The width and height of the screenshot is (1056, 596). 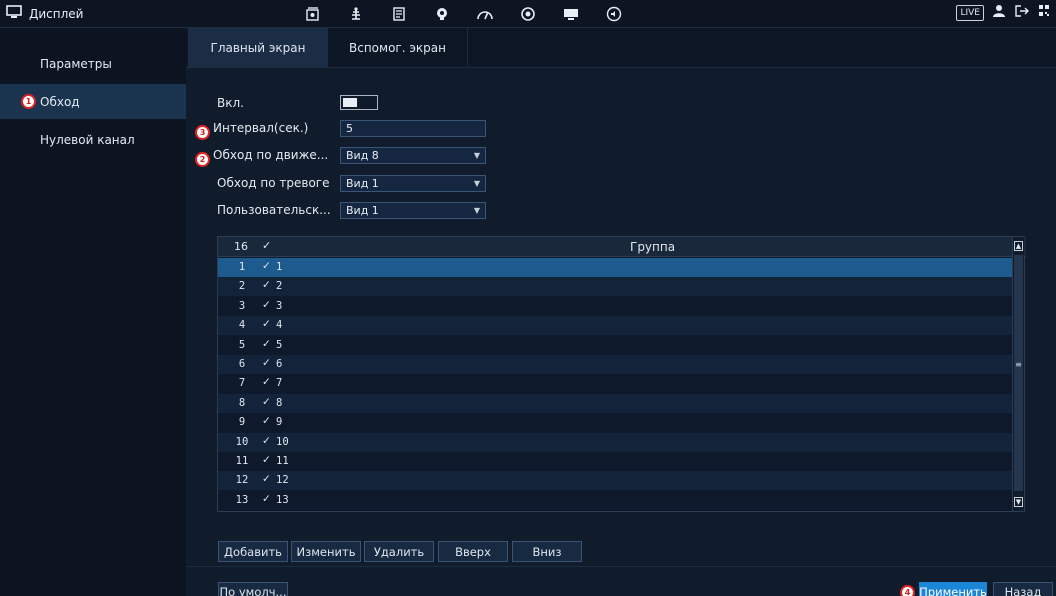 What do you see at coordinates (279, 267) in the screenshot?
I see `row-channel: 1` at bounding box center [279, 267].